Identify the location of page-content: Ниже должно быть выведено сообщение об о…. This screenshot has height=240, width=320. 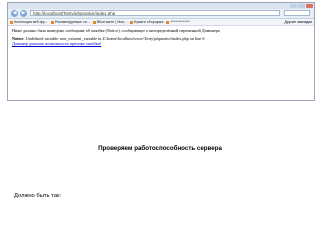
(161, 37).